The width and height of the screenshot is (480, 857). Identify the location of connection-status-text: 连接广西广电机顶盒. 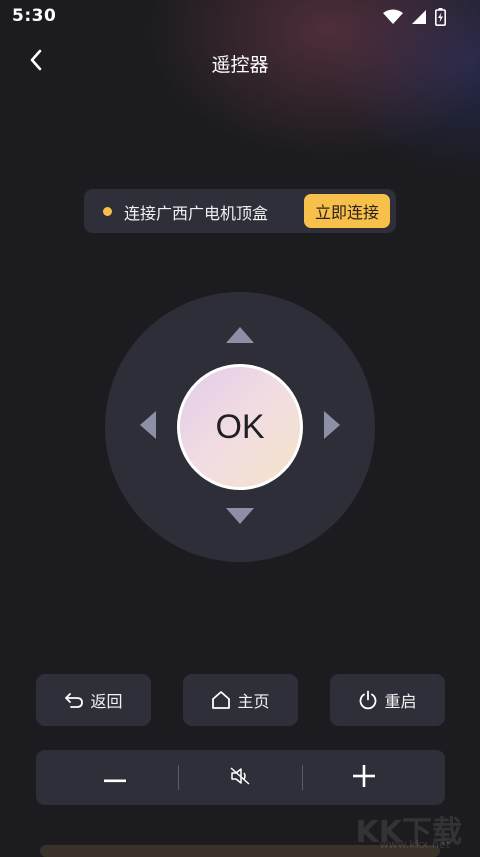
(196, 213).